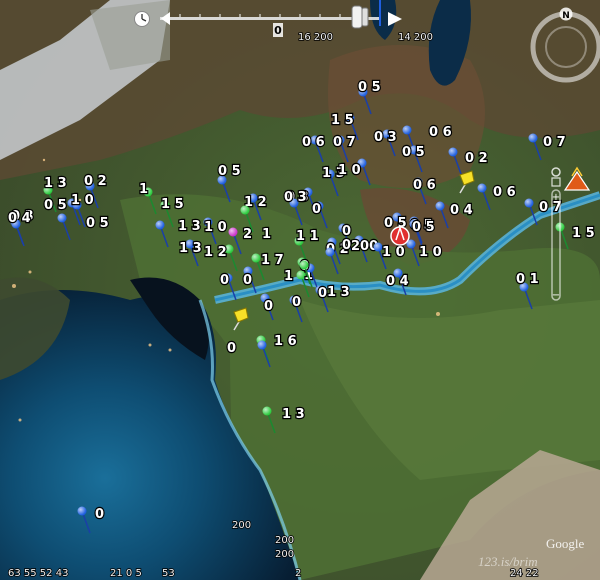 This screenshot has height=580, width=600. Describe the element at coordinates (556, 295) in the screenshot. I see `zoom-out-button: −` at that location.